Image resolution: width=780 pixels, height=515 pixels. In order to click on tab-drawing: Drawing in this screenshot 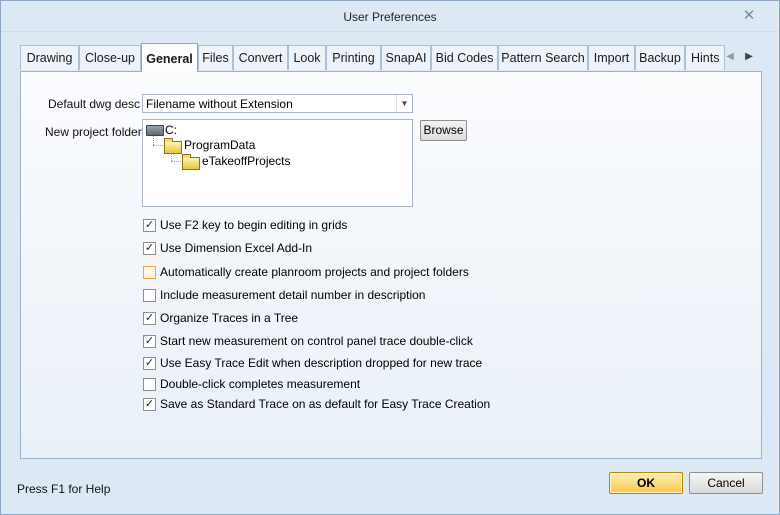, I will do `click(49, 57)`.